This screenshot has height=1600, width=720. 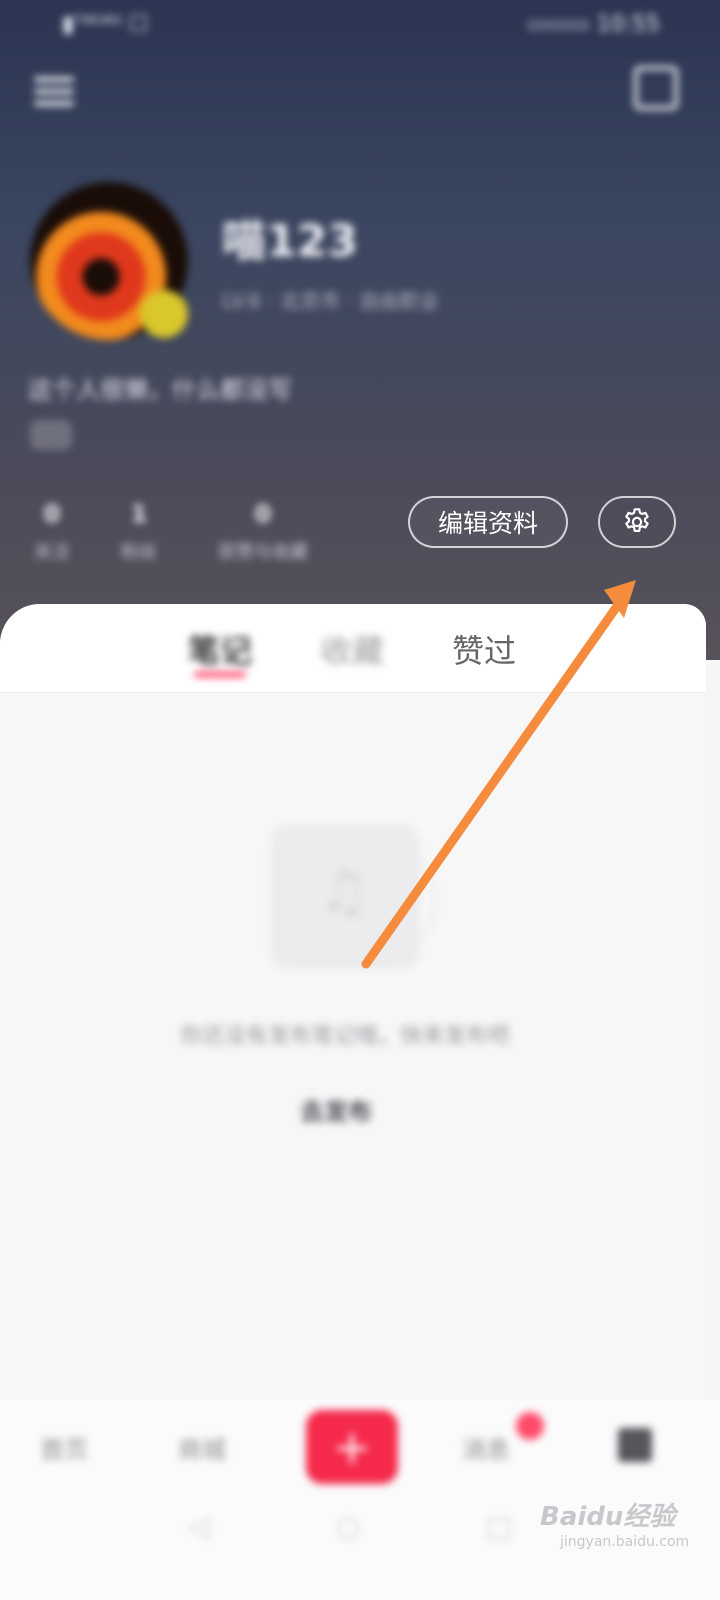 I want to click on menu-icon, so click(x=54, y=92).